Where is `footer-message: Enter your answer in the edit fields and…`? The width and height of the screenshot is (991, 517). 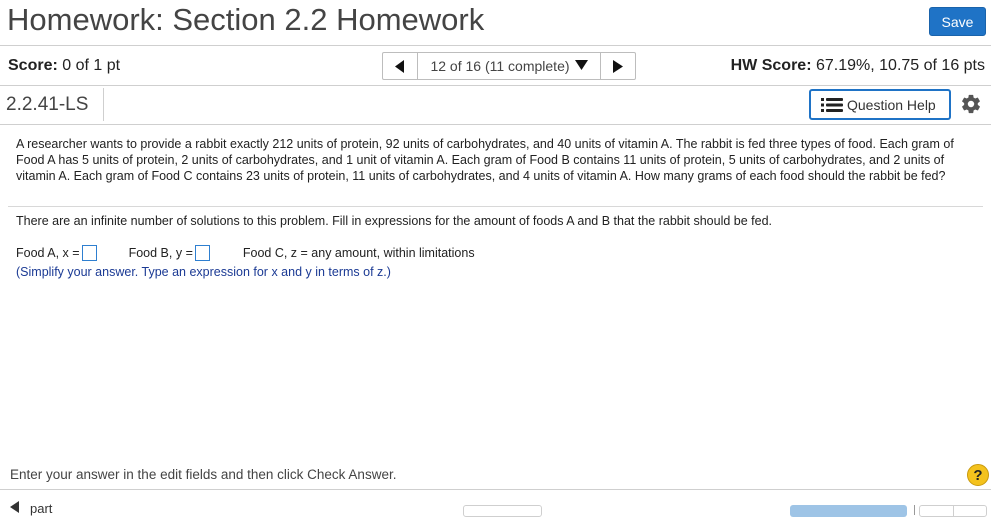 footer-message: Enter your answer in the edit fields and… is located at coordinates (203, 474).